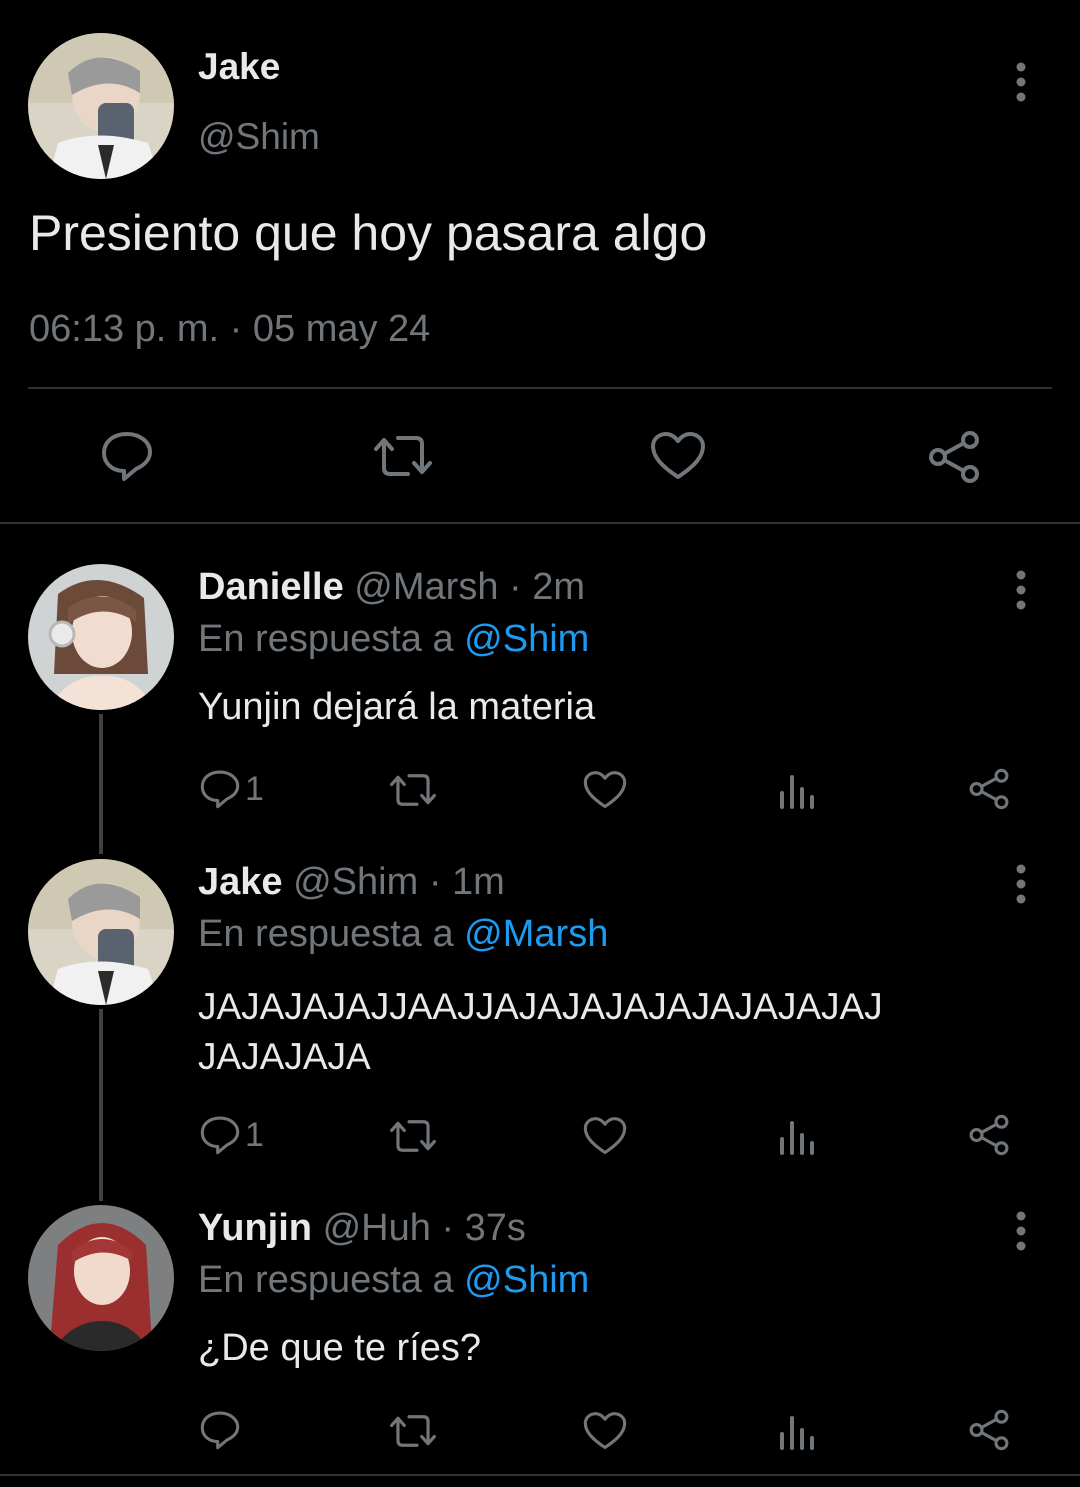 Image resolution: width=1080 pixels, height=1487 pixels. Describe the element at coordinates (426, 587) in the screenshot. I see `author-handle: @Marsh` at that location.